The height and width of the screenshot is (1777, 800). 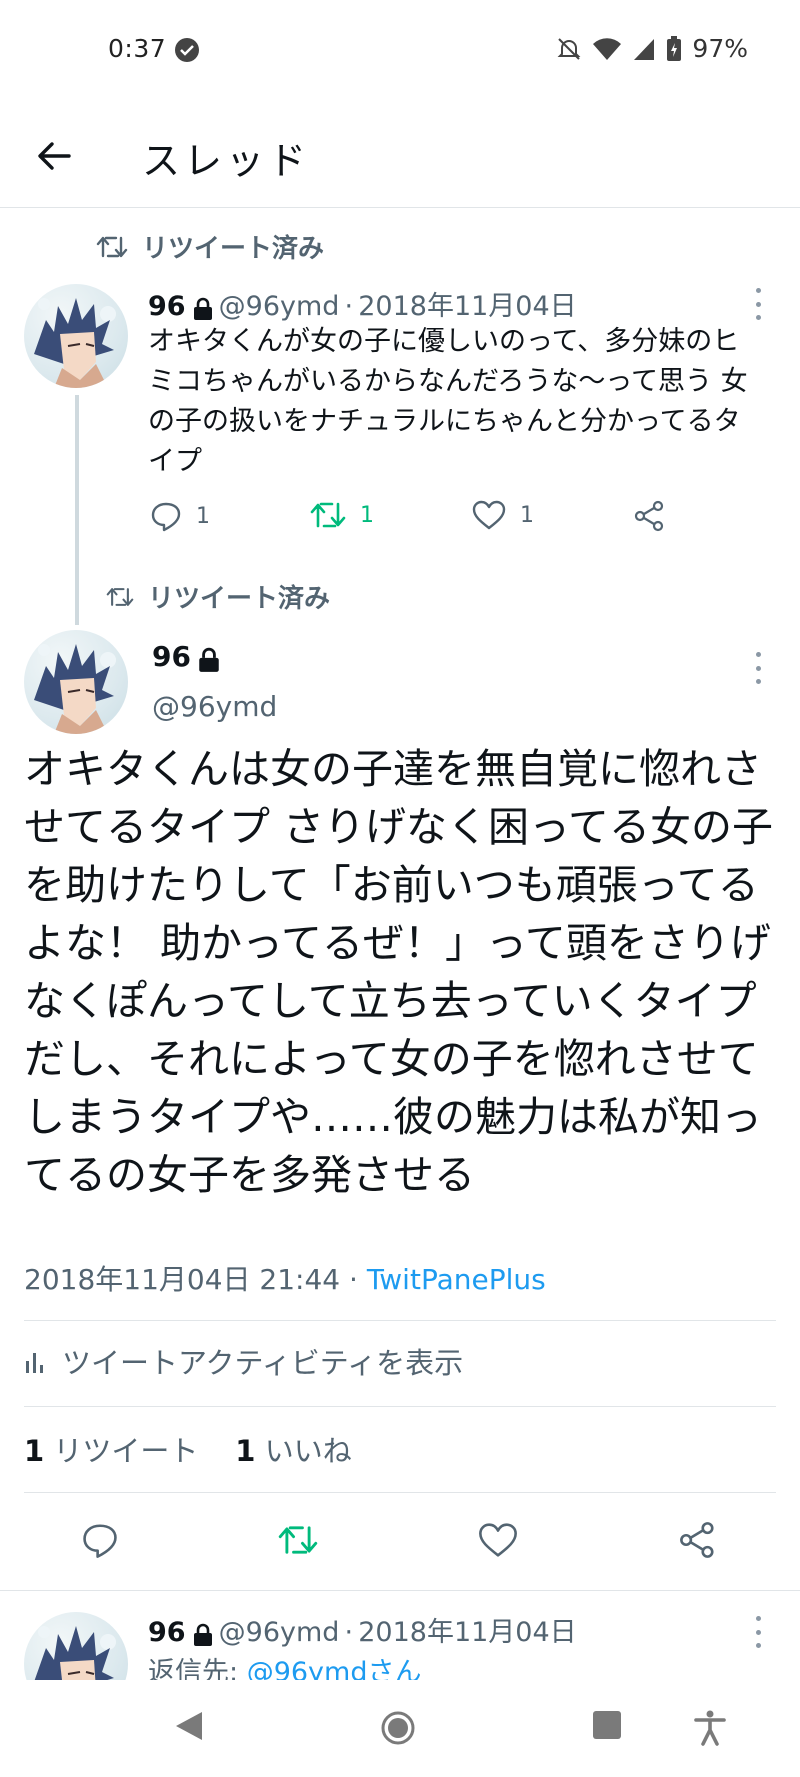 I want to click on battery-percent: 97%, so click(x=720, y=48).